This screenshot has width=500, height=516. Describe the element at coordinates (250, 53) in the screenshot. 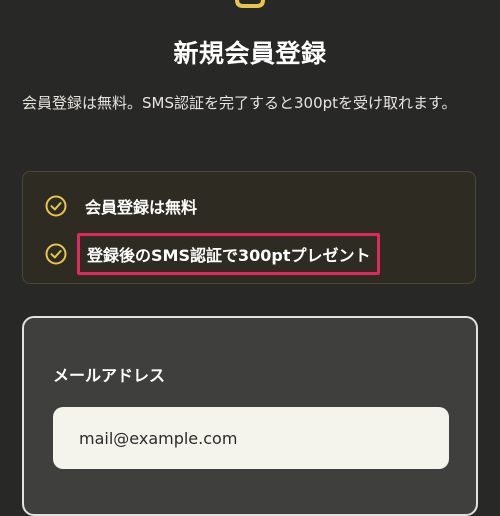

I see `page-title: 新規会員登録` at that location.